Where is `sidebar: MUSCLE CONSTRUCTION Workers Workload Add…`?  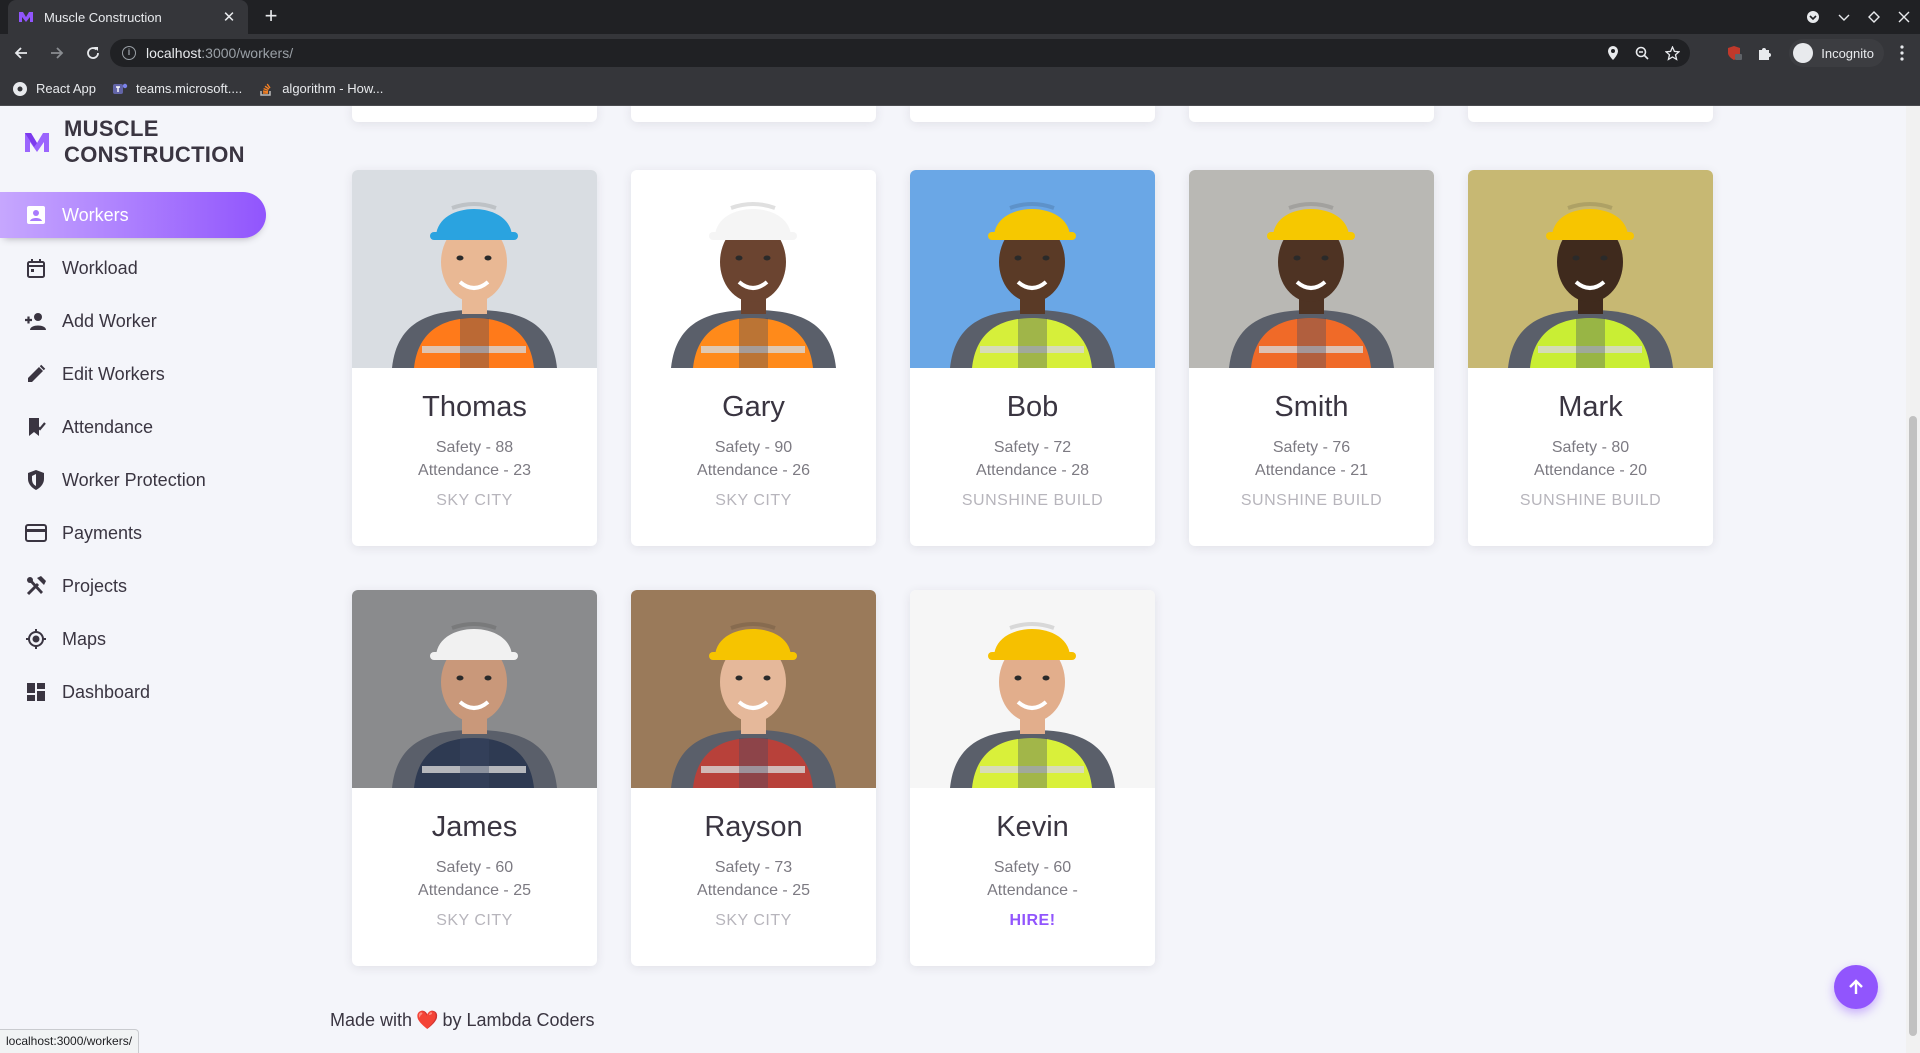 sidebar: MUSCLE CONSTRUCTION Workers Workload Add… is located at coordinates (145, 579).